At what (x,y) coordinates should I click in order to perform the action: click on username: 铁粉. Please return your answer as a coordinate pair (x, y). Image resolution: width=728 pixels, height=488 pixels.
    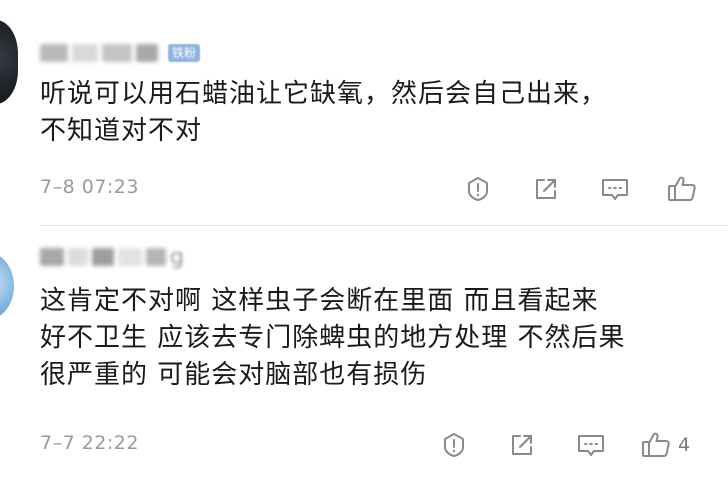
    Looking at the image, I should click on (120, 53).